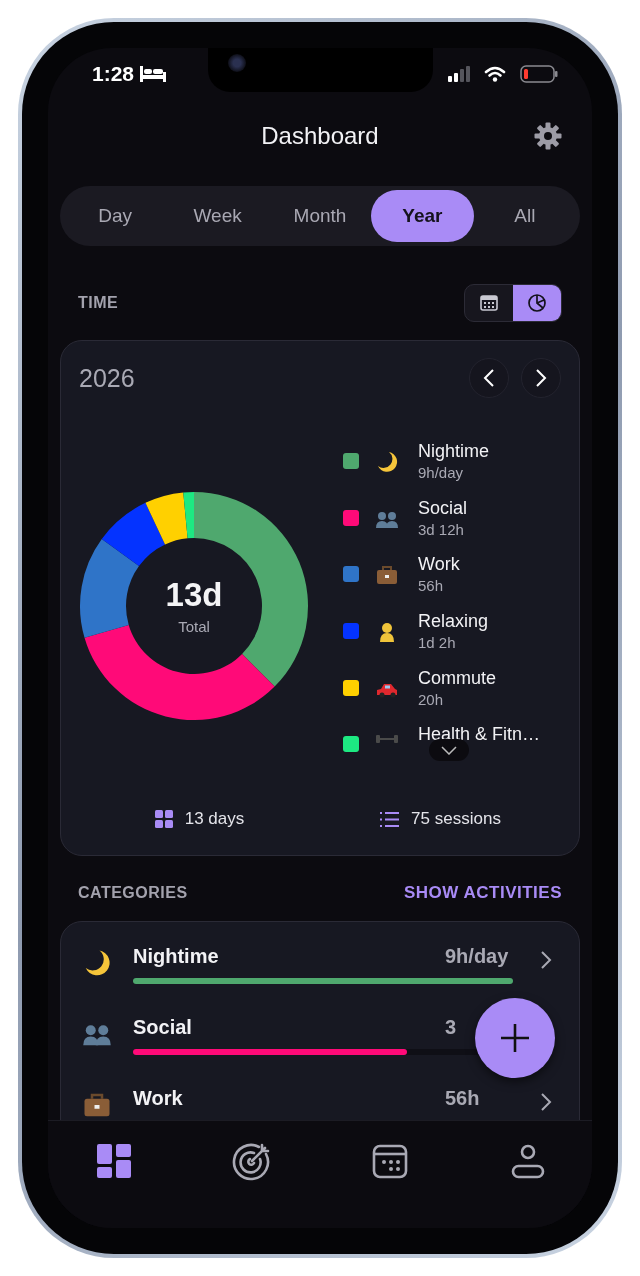 This screenshot has width=640, height=1276. I want to click on chevron-left-icon, so click(489, 378).